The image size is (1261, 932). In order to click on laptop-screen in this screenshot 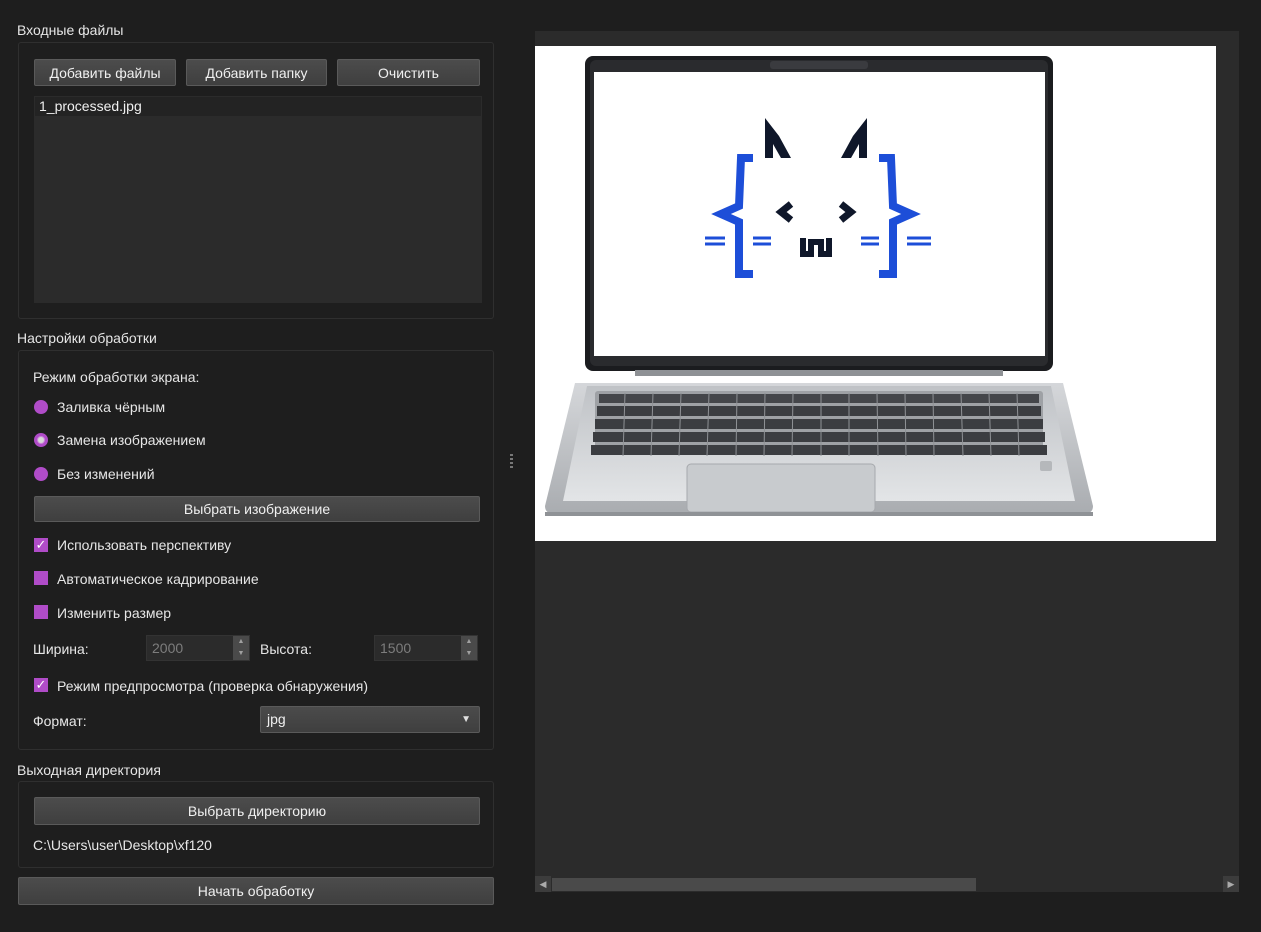, I will do `click(819, 214)`.